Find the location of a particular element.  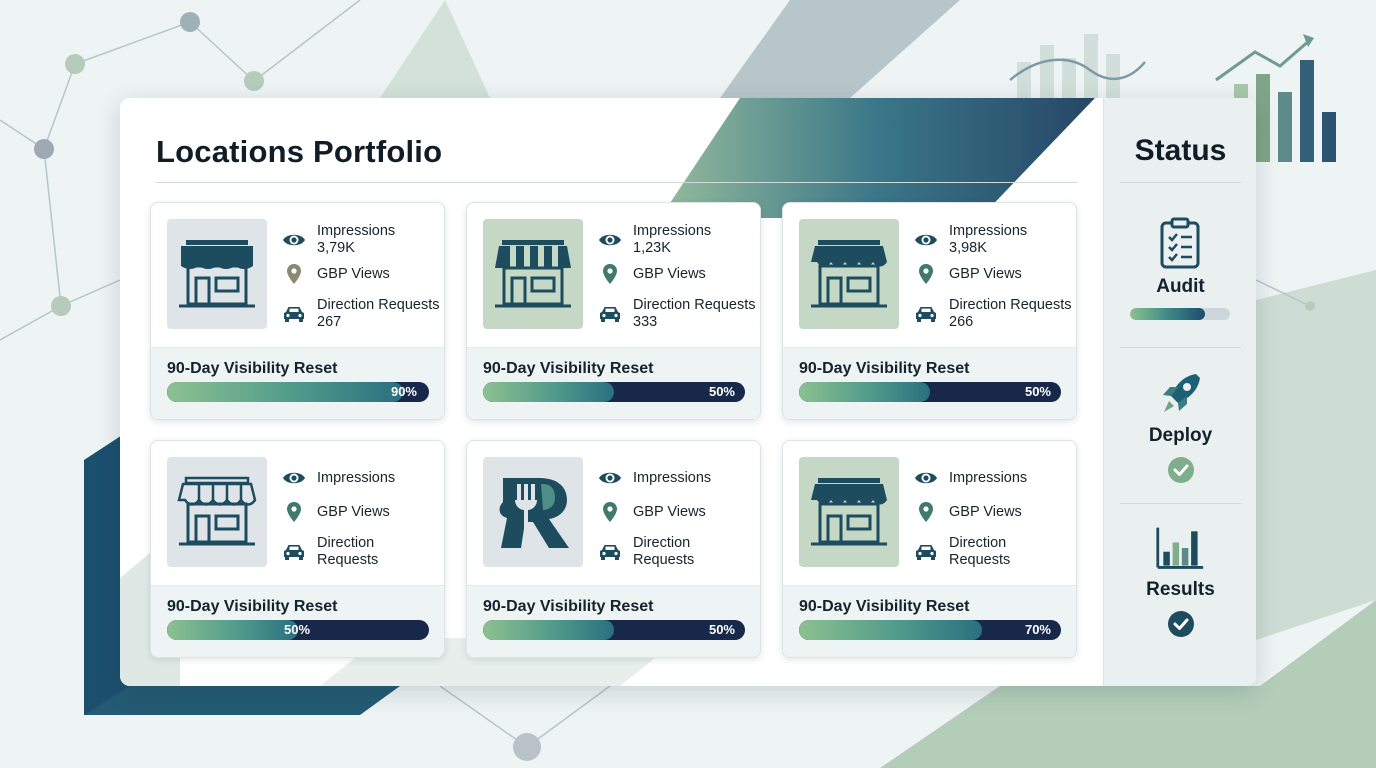

striped-awning-store-icon is located at coordinates (533, 274).